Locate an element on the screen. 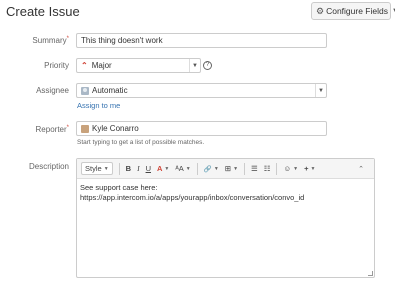 This screenshot has width=395, height=281. configure-fields-button: ⚙ Configure Fields ▼ is located at coordinates (353, 11).